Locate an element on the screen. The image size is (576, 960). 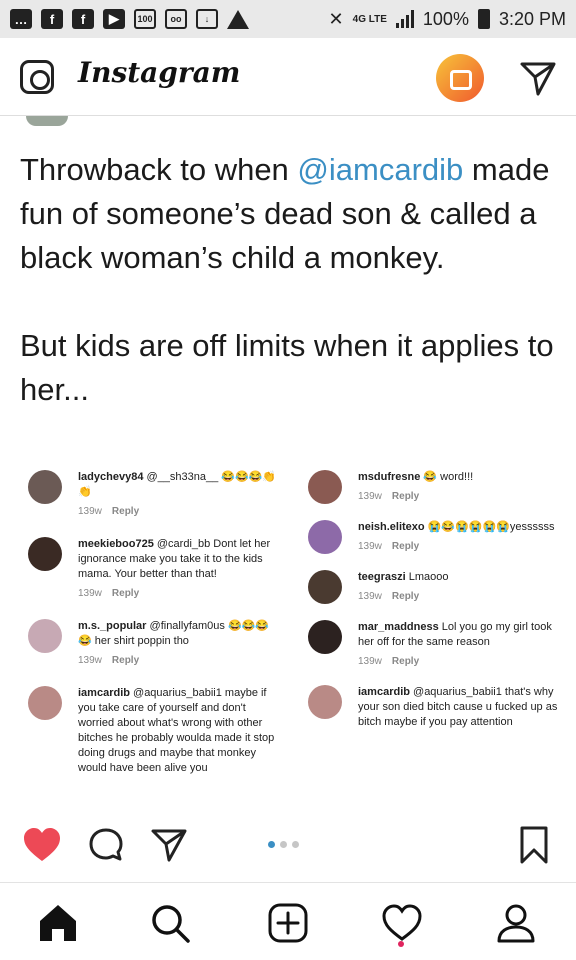
warning-icon is located at coordinates (238, 19).